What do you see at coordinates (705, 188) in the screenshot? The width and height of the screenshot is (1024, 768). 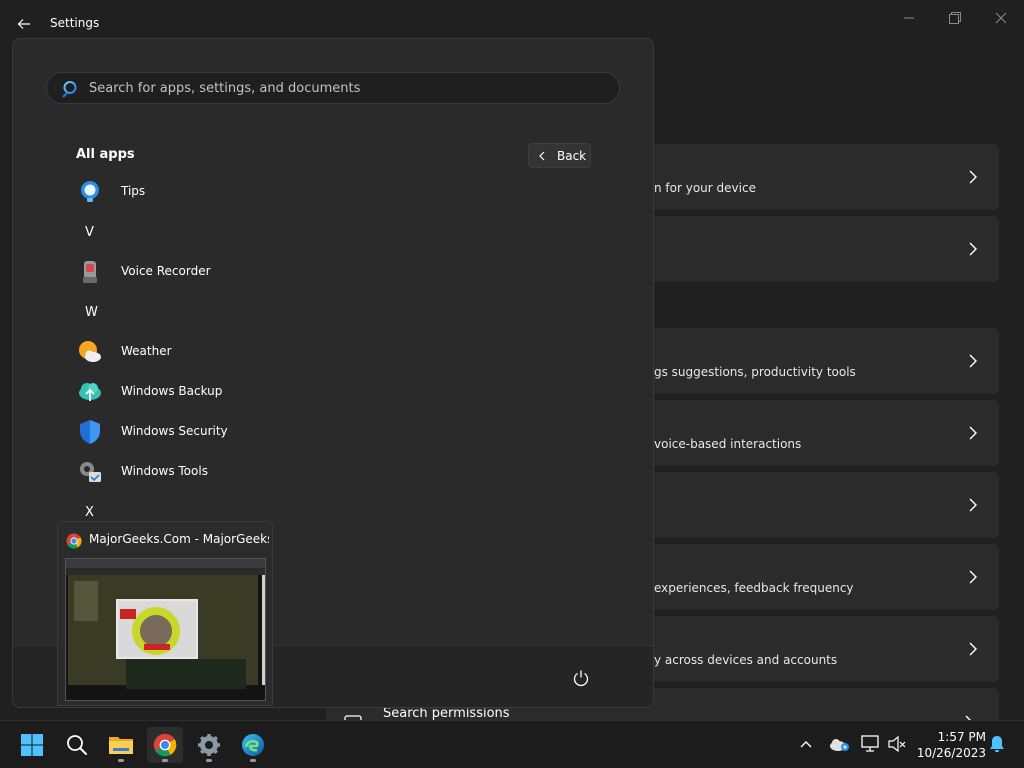 I see `setting-row-desc: n for your device` at bounding box center [705, 188].